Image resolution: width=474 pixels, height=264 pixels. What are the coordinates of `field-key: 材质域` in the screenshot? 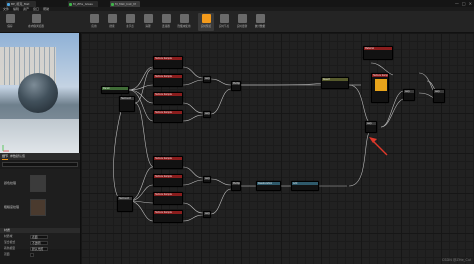 It's located at (8, 236).